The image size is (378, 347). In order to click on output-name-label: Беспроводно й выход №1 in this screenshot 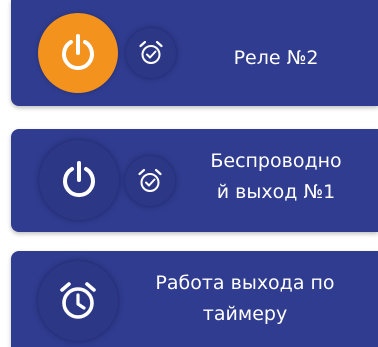, I will do `click(276, 176)`.